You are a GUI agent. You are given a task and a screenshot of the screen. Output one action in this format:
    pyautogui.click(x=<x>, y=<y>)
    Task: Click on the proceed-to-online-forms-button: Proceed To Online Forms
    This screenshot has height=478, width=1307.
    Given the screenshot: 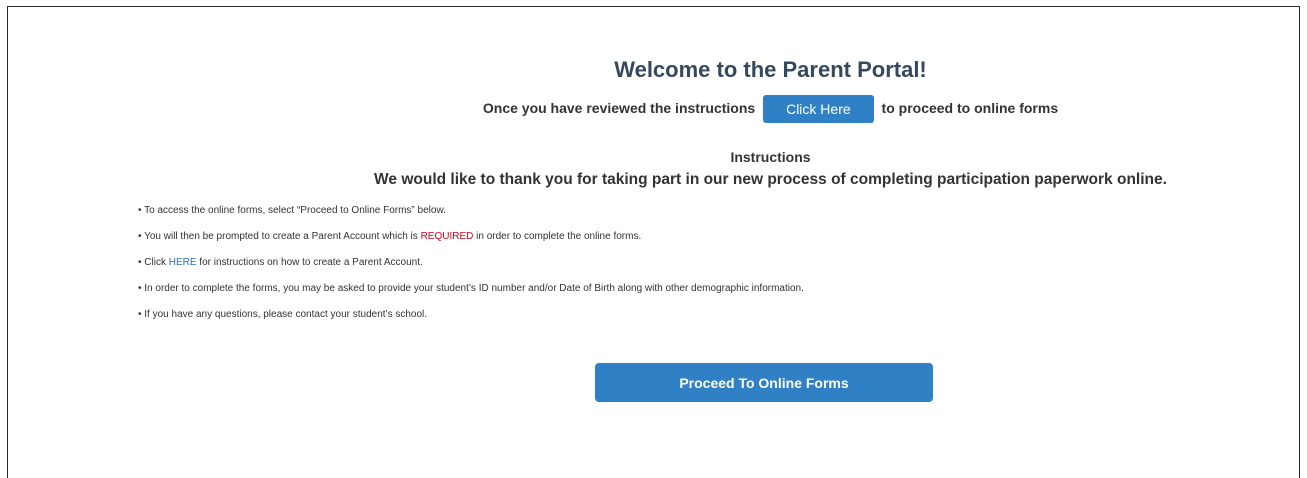 What is the action you would take?
    pyautogui.click(x=764, y=382)
    